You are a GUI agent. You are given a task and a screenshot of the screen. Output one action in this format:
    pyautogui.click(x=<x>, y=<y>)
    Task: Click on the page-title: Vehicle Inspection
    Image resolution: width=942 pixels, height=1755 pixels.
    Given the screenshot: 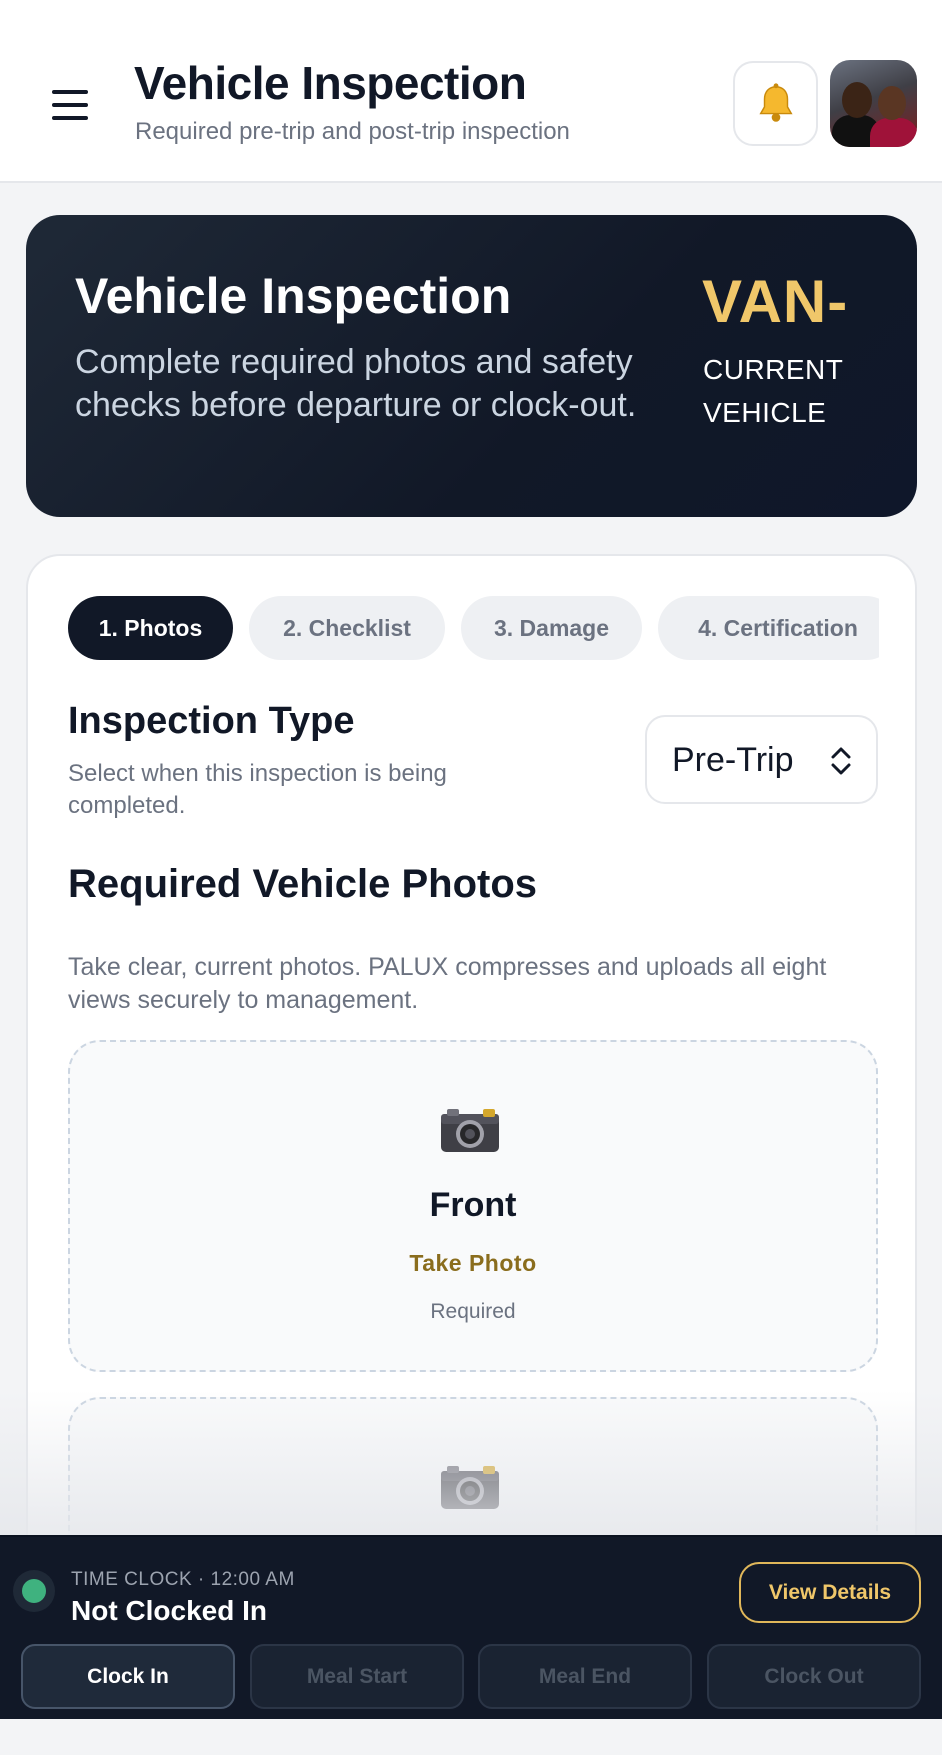 What is the action you would take?
    pyautogui.click(x=330, y=83)
    